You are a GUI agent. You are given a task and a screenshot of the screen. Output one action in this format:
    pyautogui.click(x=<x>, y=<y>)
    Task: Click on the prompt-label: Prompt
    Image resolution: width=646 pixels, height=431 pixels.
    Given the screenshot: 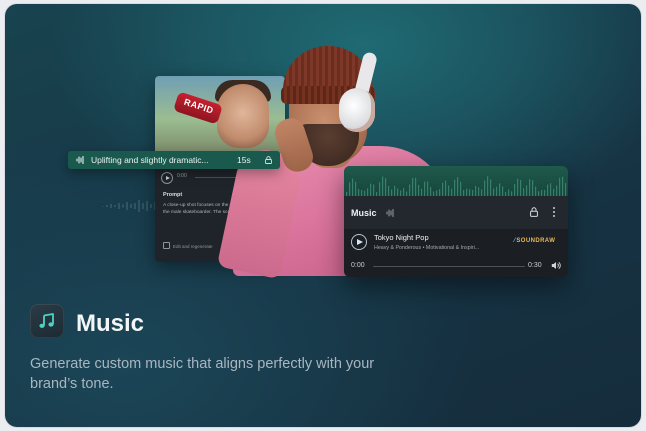 What is the action you would take?
    pyautogui.click(x=173, y=195)
    